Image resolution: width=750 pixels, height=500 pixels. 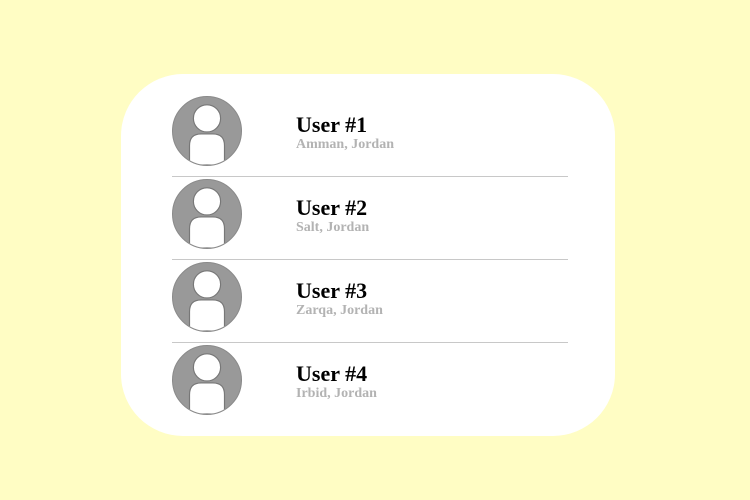 I want to click on user-location: Amman, Jordan, so click(x=345, y=144).